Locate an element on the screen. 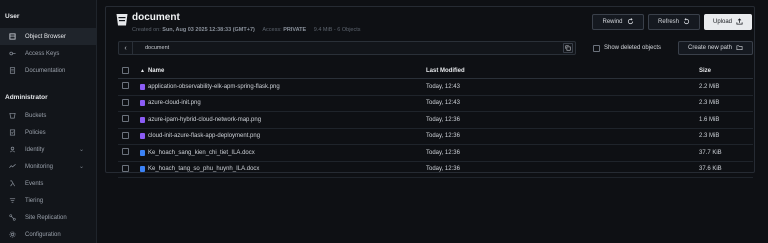 This screenshot has width=768, height=243. upload-button: Upload is located at coordinates (728, 22).